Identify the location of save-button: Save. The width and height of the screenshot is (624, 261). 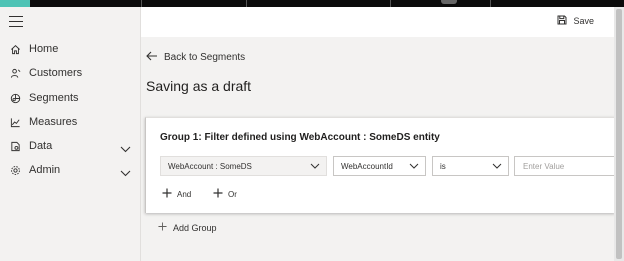
(575, 21).